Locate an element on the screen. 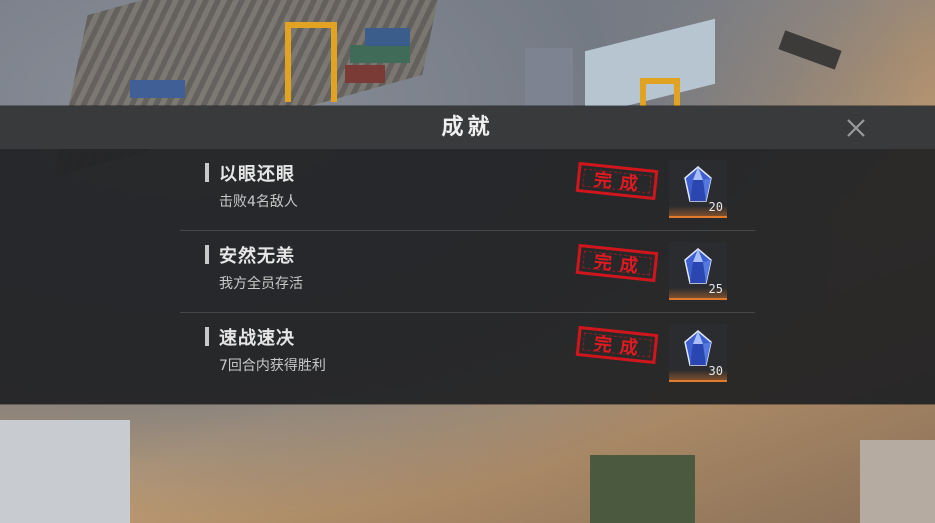 The height and width of the screenshot is (523, 935). close-button is located at coordinates (856, 128).